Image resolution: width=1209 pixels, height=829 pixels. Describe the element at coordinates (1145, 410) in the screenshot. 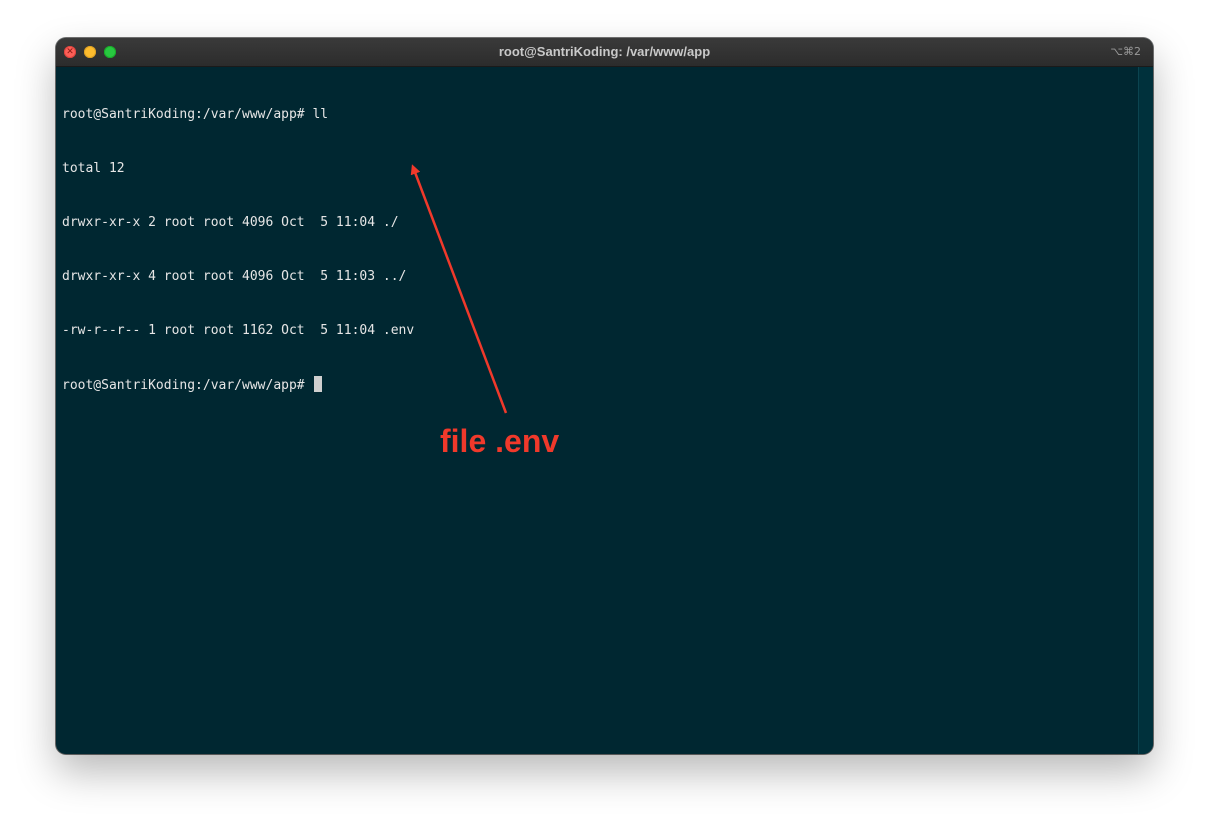

I see `scrollbar-track` at that location.